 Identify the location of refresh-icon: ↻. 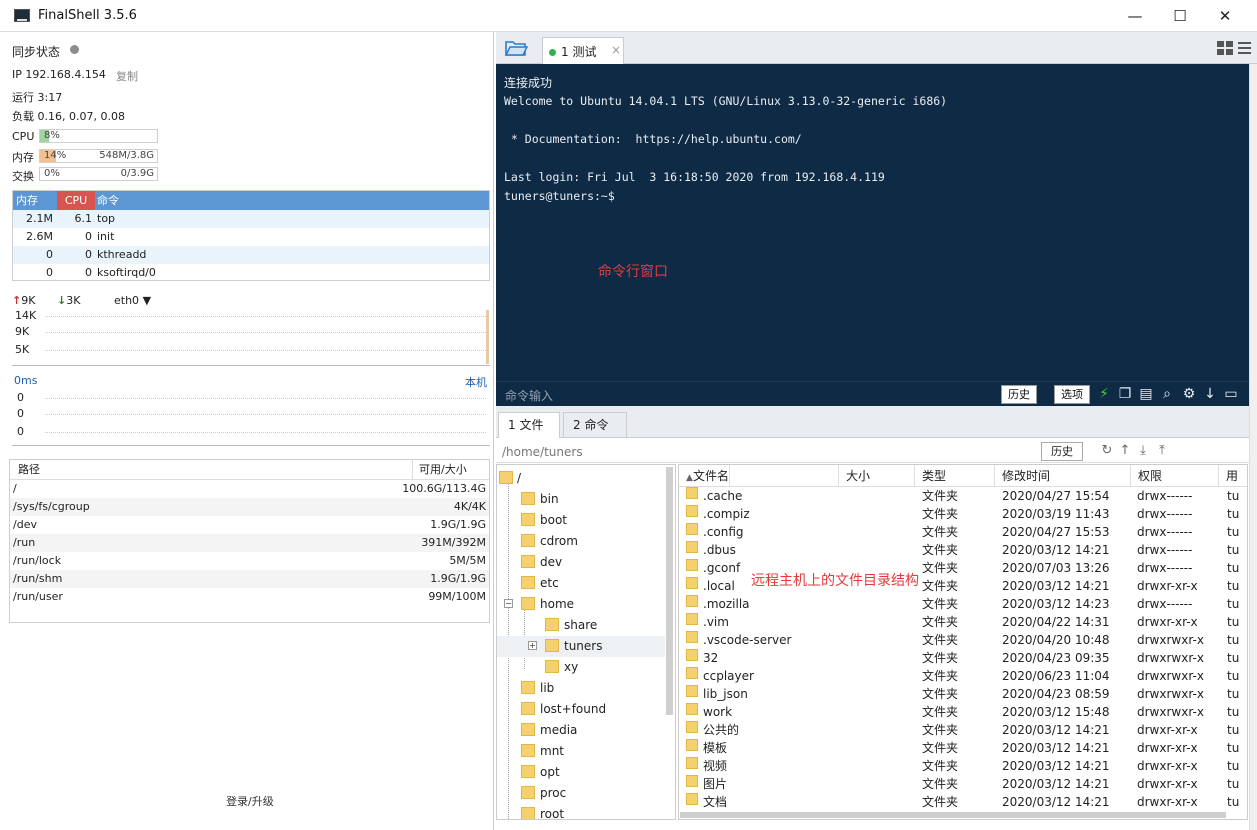
(1107, 451).